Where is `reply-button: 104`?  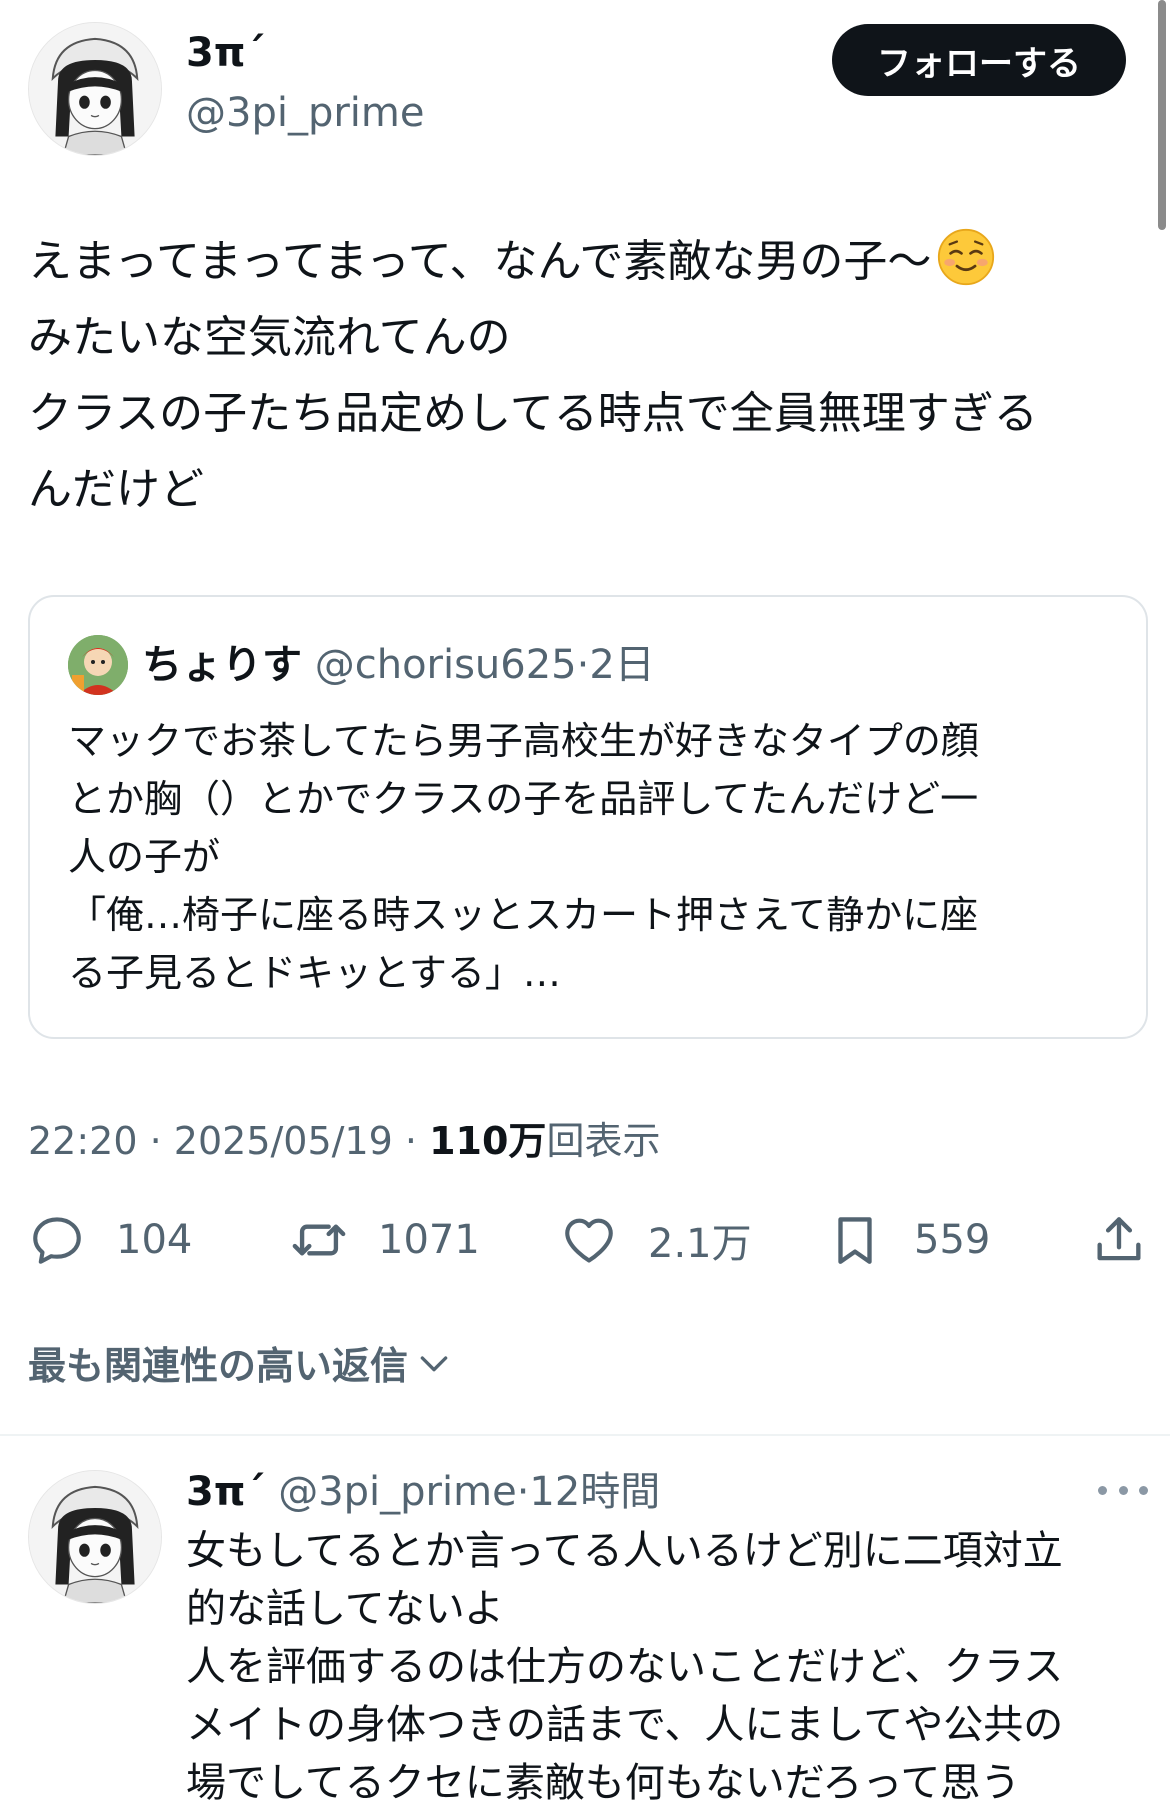 reply-button: 104 is located at coordinates (110, 1240).